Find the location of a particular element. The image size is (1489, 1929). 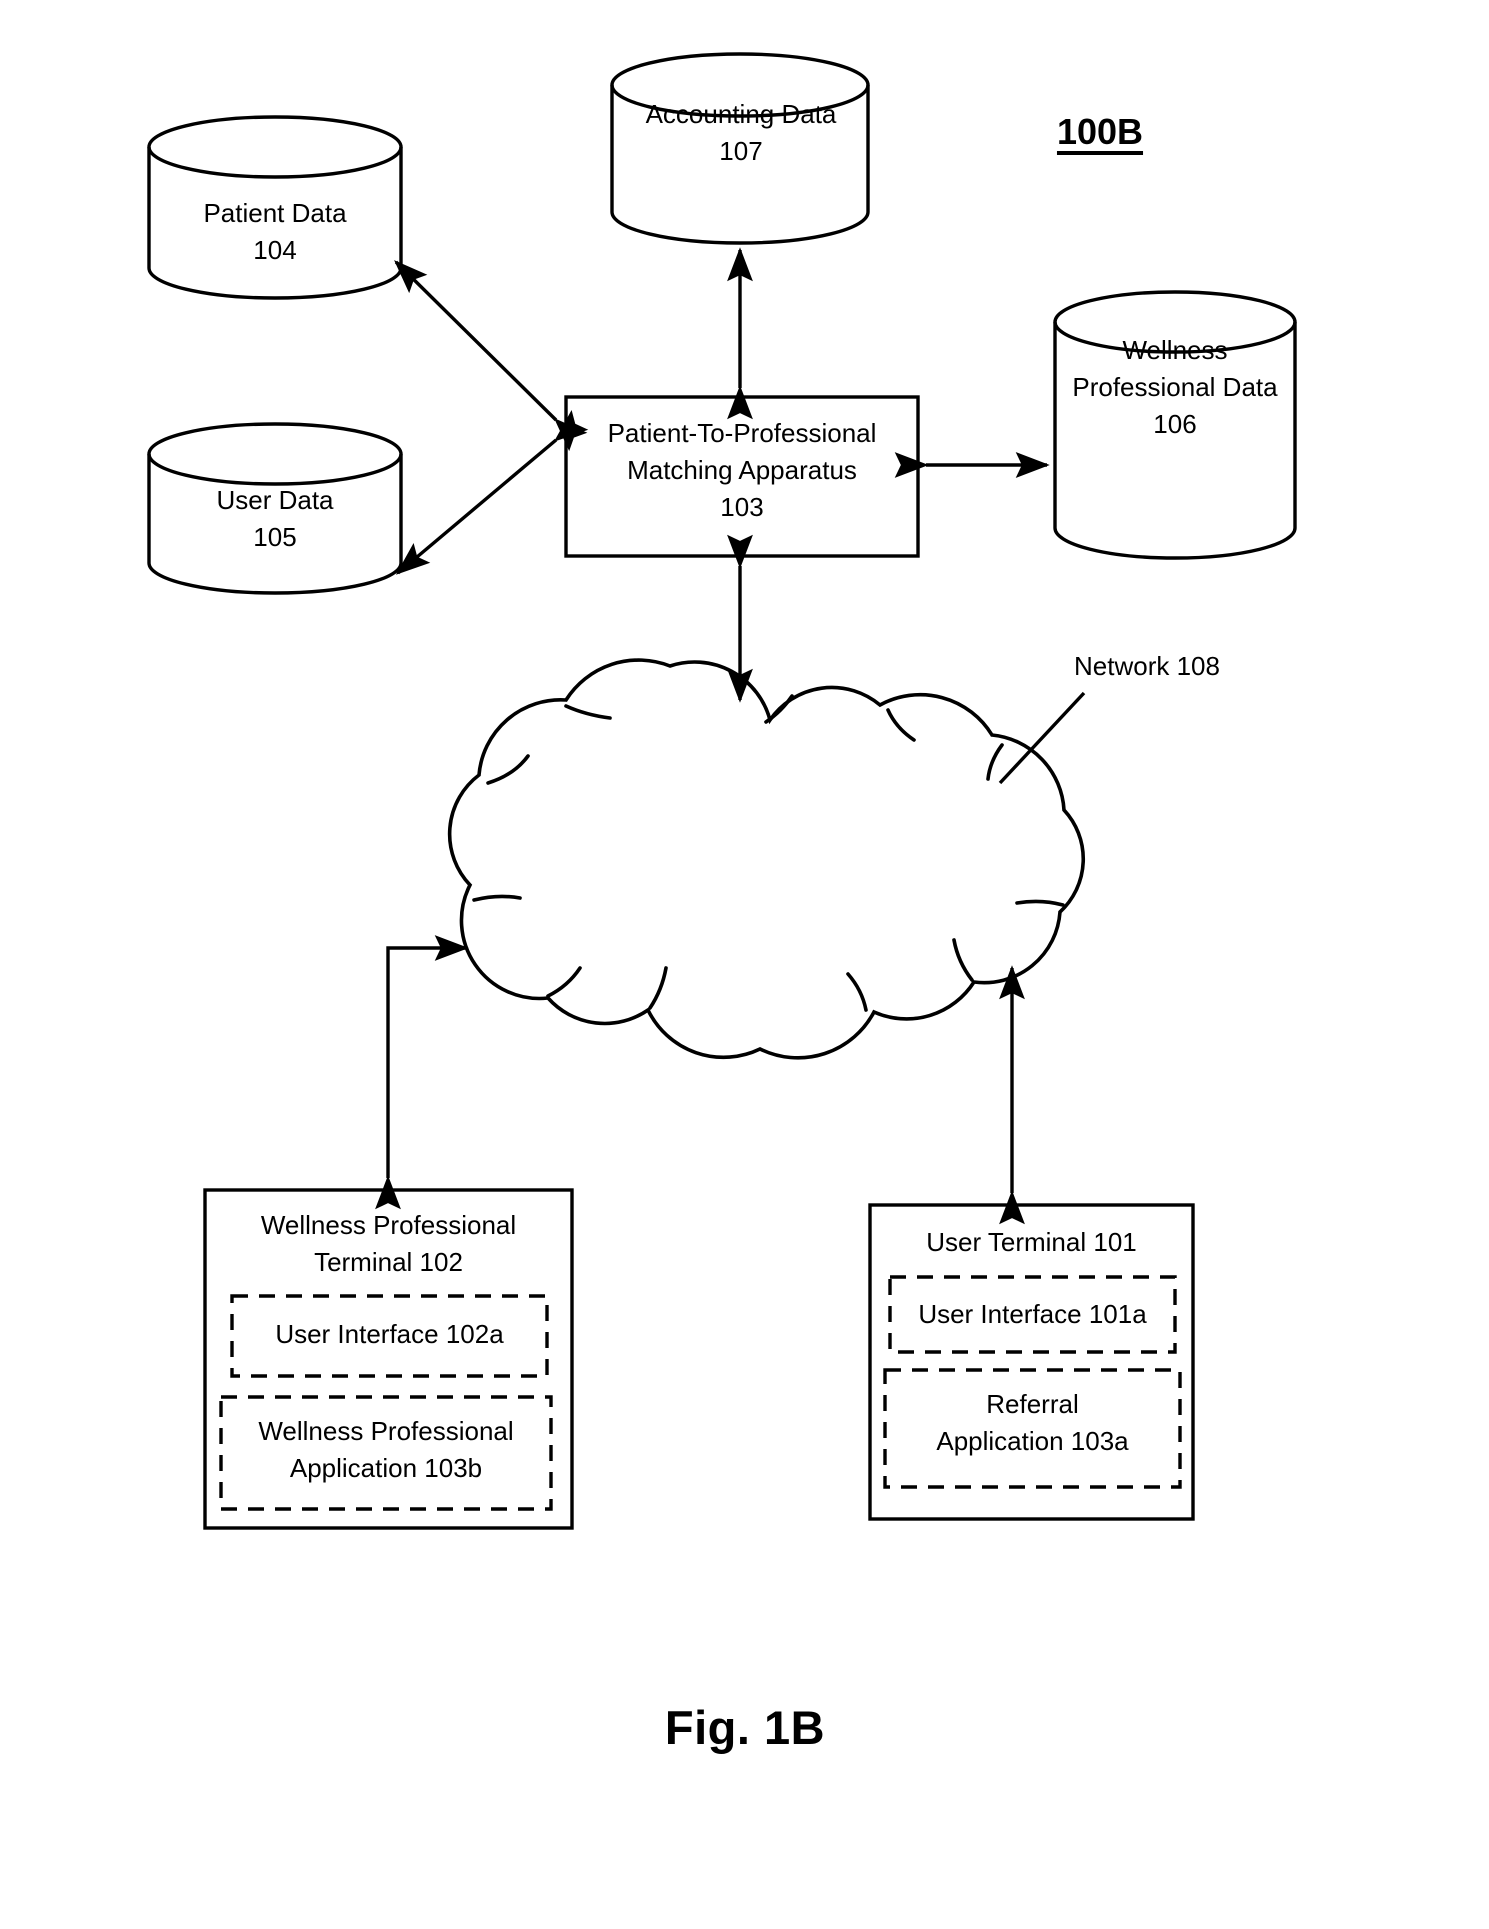

figure-reference-numeral: 100B is located at coordinates (1100, 131).